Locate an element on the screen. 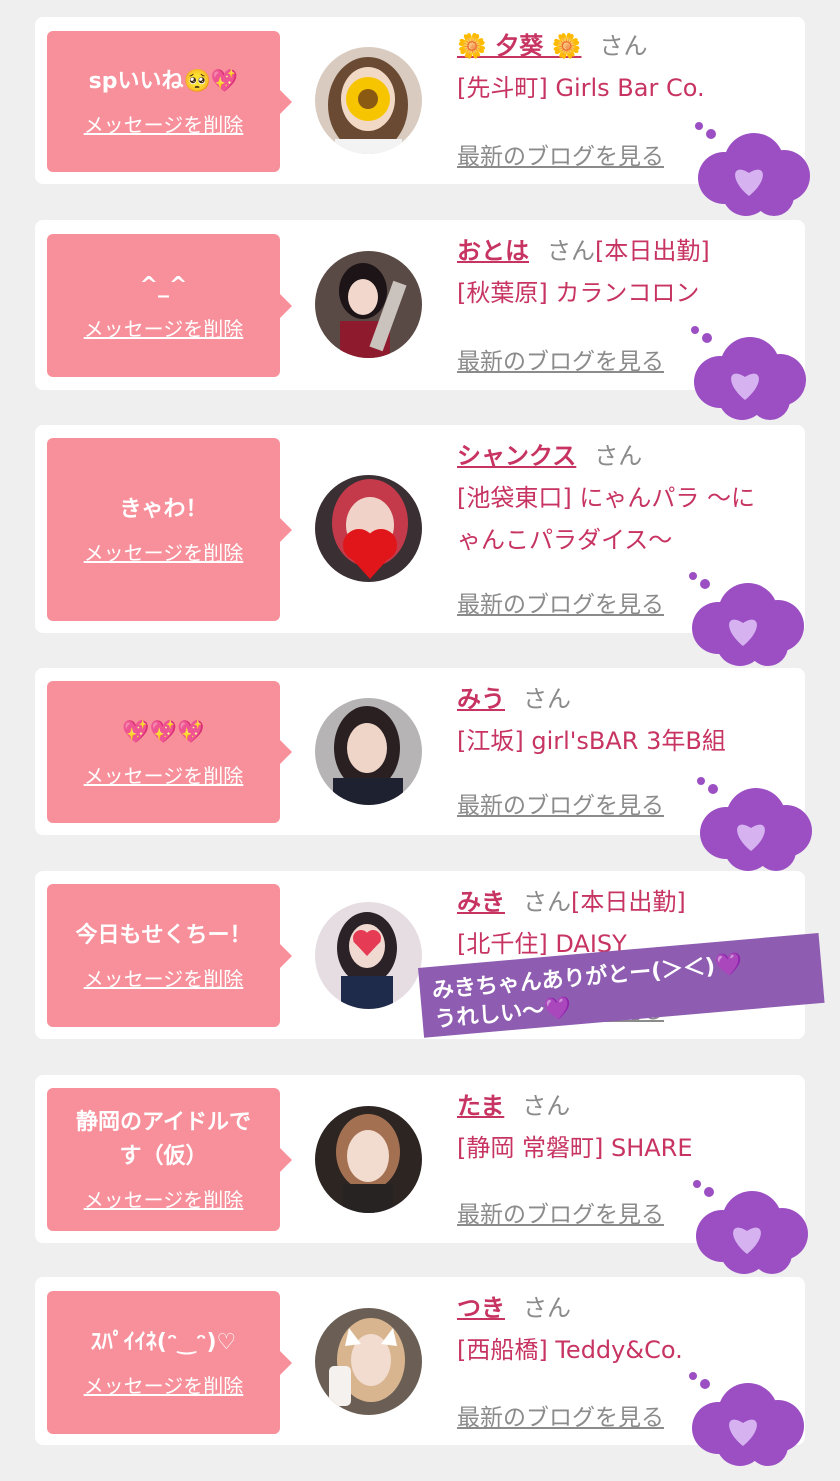 The width and height of the screenshot is (840, 1481). name-line: おとは さん[本日出勤] is located at coordinates (622, 251).